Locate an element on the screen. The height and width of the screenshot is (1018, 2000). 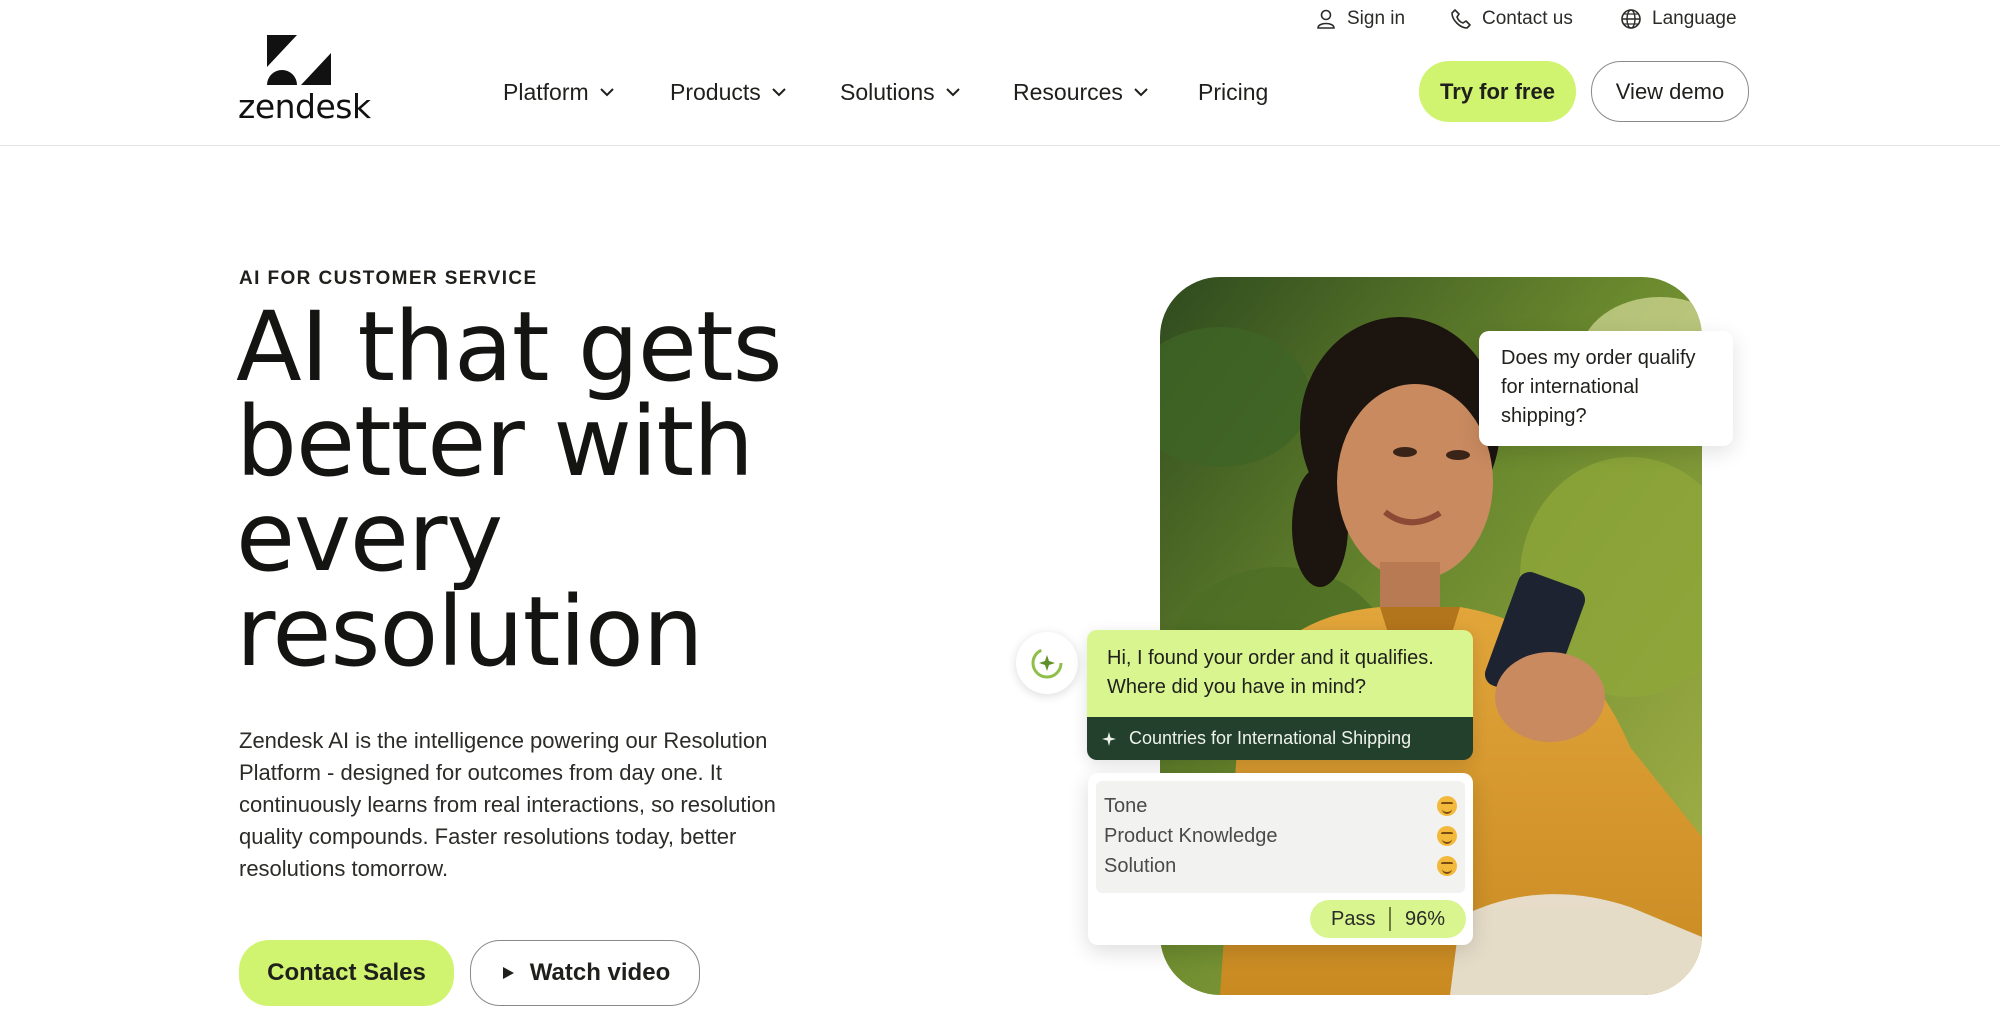
nav-item-label: Products is located at coordinates (715, 91).